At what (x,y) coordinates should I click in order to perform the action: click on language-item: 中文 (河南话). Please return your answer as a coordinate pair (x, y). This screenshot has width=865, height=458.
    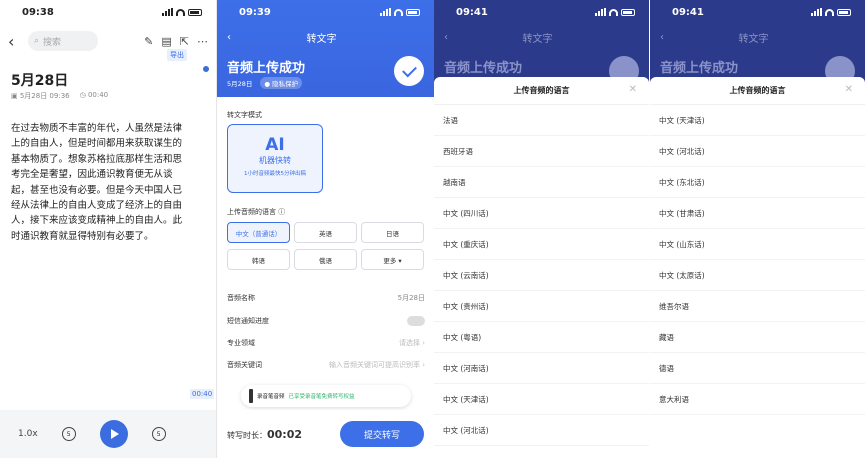
    Looking at the image, I should click on (541, 368).